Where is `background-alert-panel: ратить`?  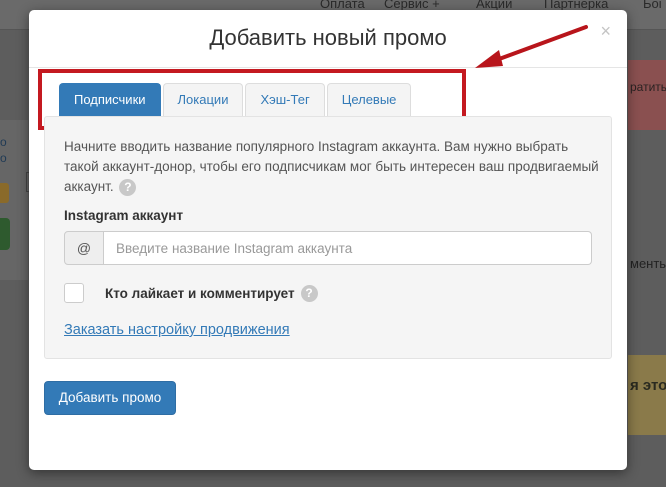
background-alert-panel: ратить is located at coordinates (647, 95).